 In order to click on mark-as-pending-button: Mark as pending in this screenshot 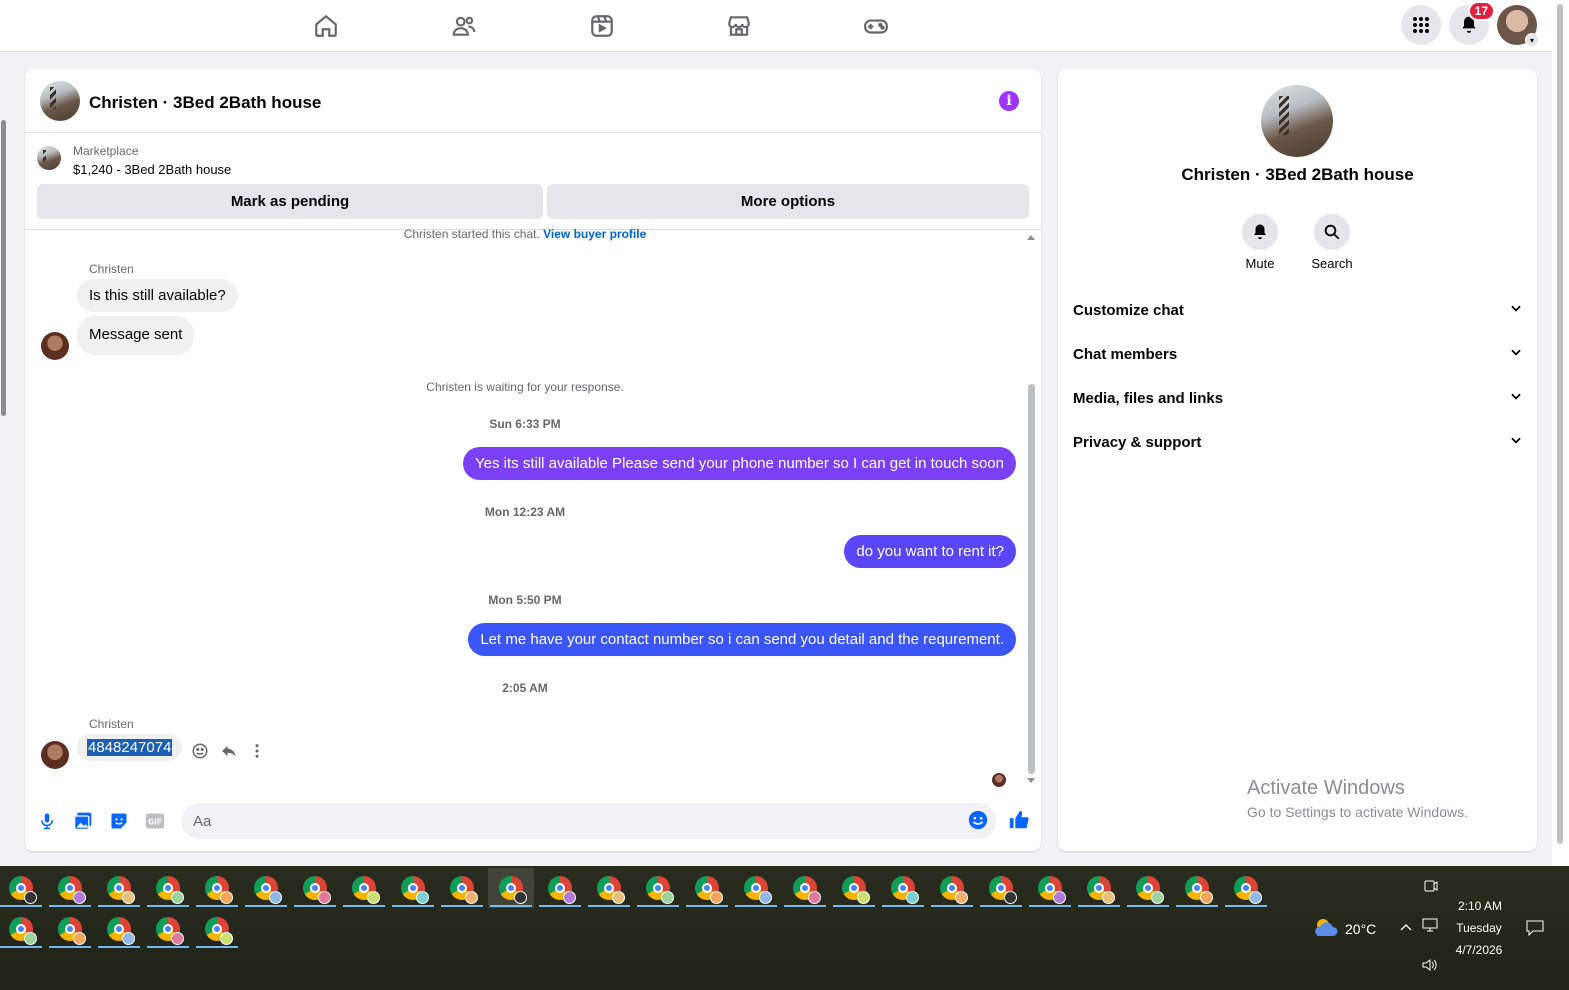, I will do `click(290, 201)`.